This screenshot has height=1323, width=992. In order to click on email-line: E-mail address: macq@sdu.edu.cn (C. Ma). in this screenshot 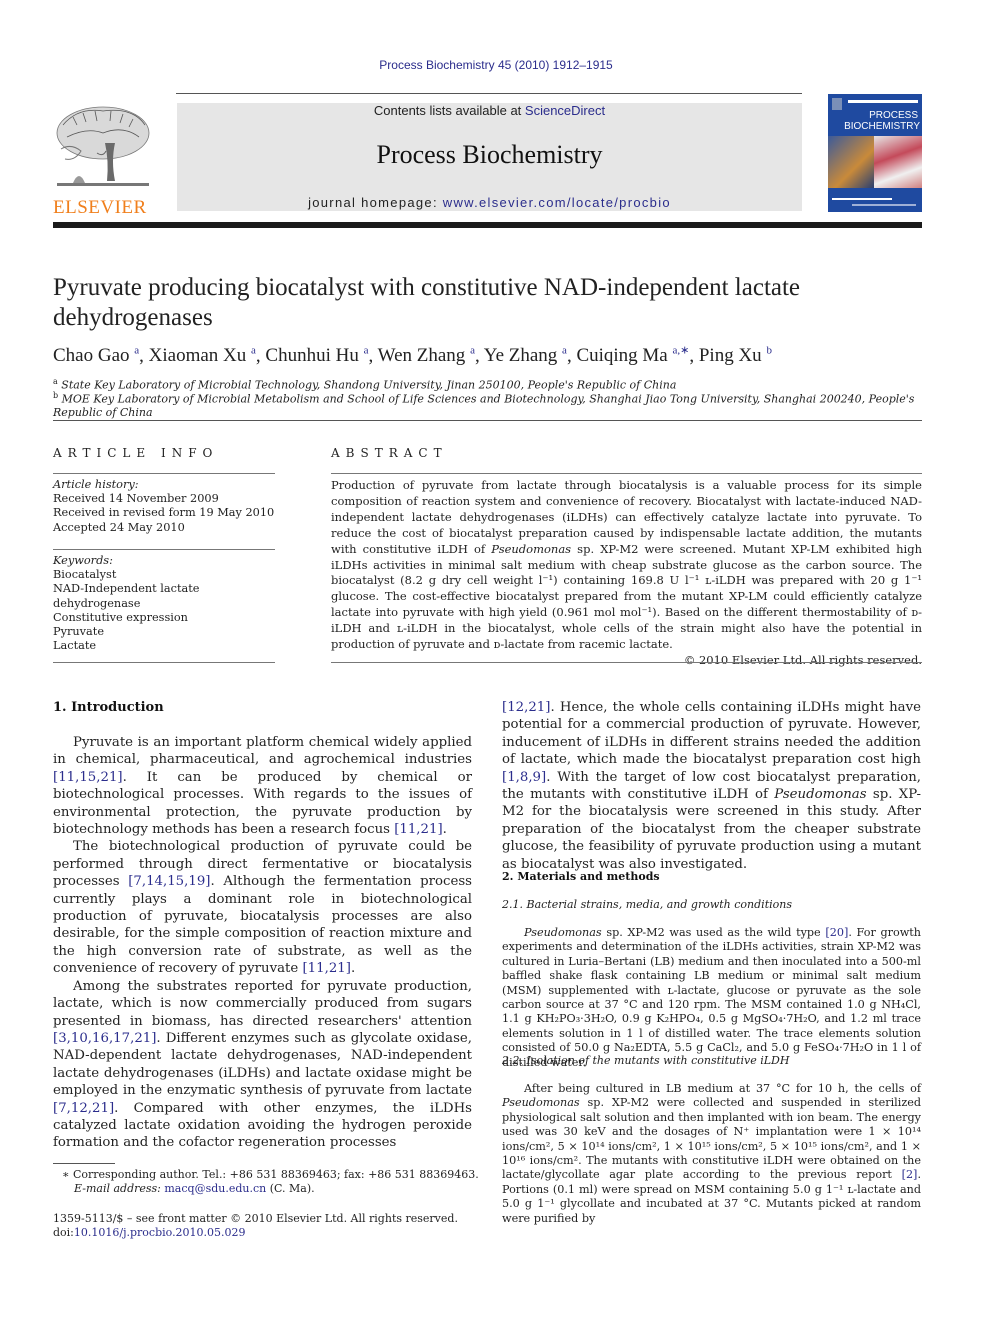, I will do `click(194, 1188)`.